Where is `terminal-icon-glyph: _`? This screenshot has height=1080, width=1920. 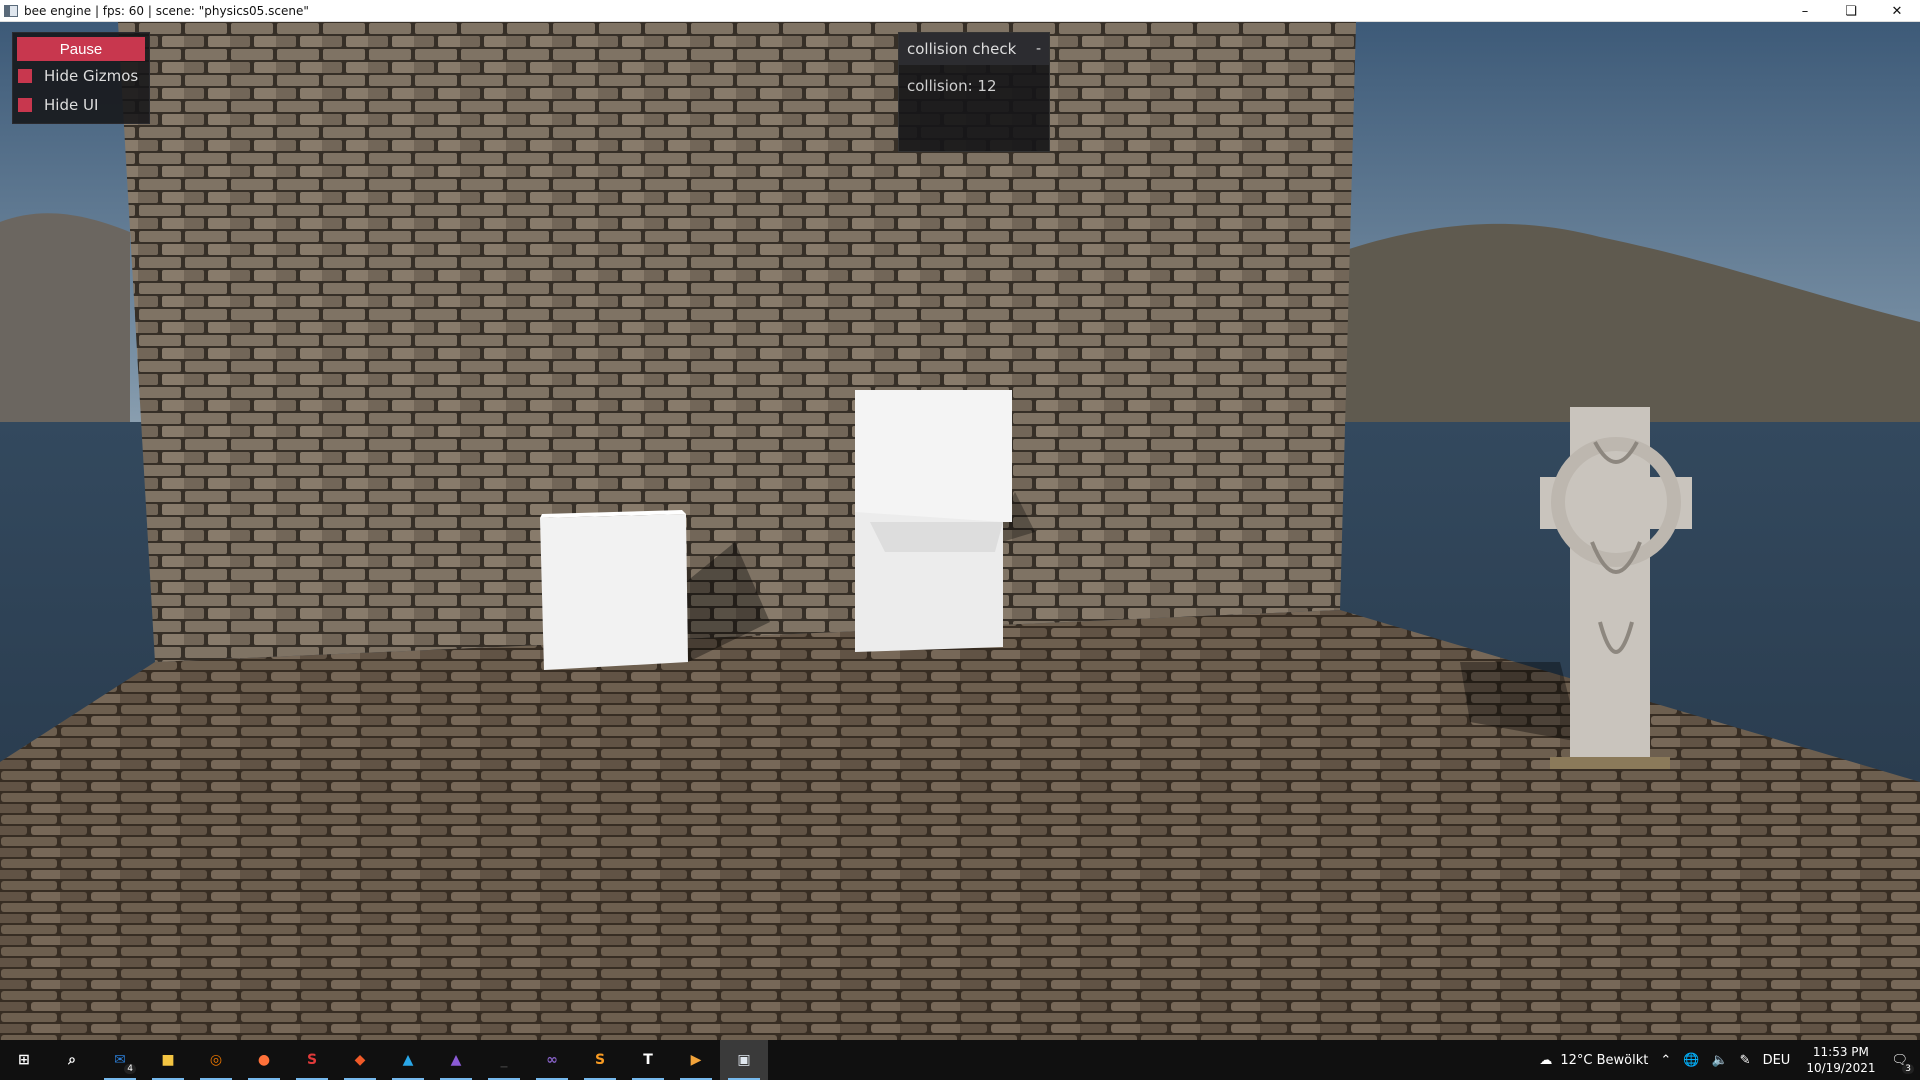
terminal-icon-glyph: _ is located at coordinates (504, 1060).